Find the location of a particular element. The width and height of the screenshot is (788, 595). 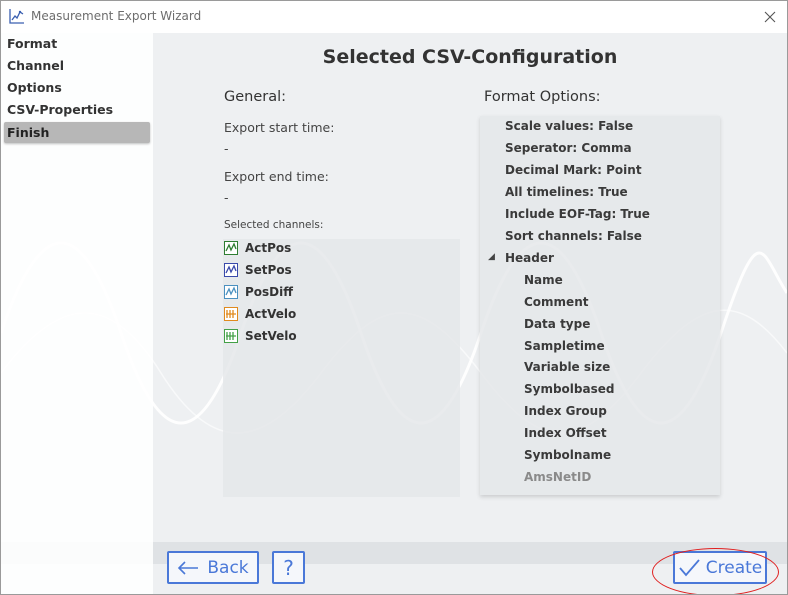

channel-item: PosDiff is located at coordinates (258, 292).